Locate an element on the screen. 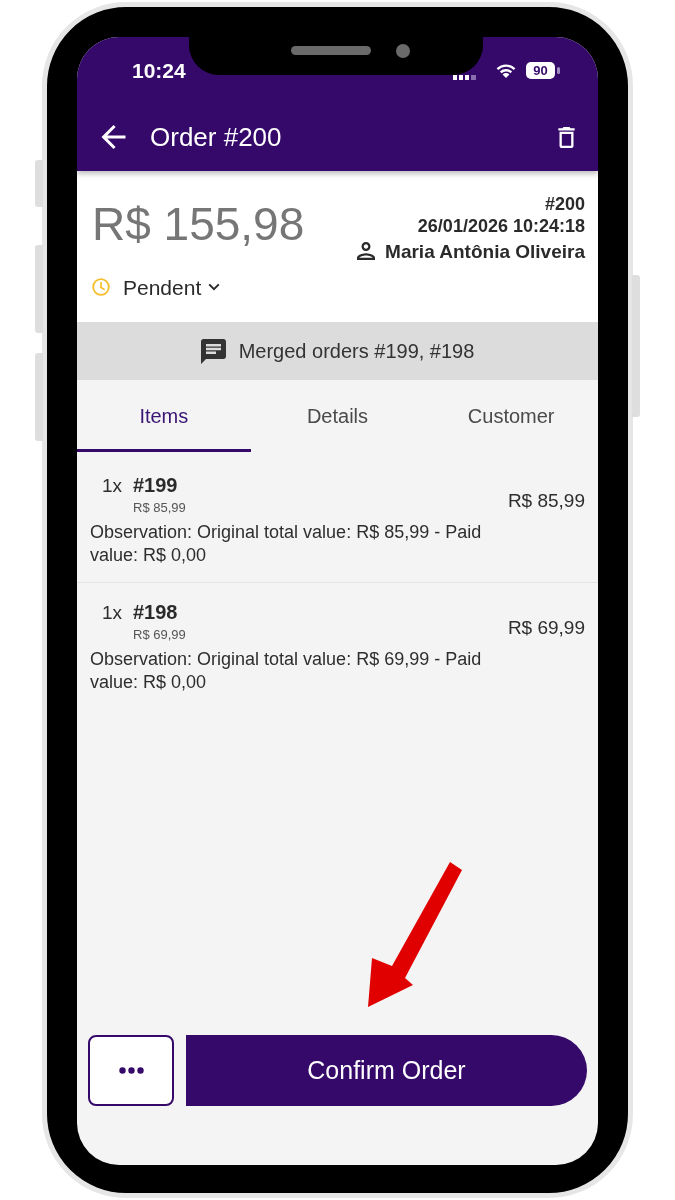 The height and width of the screenshot is (1200, 675). back-arrow-icon is located at coordinates (113, 137).